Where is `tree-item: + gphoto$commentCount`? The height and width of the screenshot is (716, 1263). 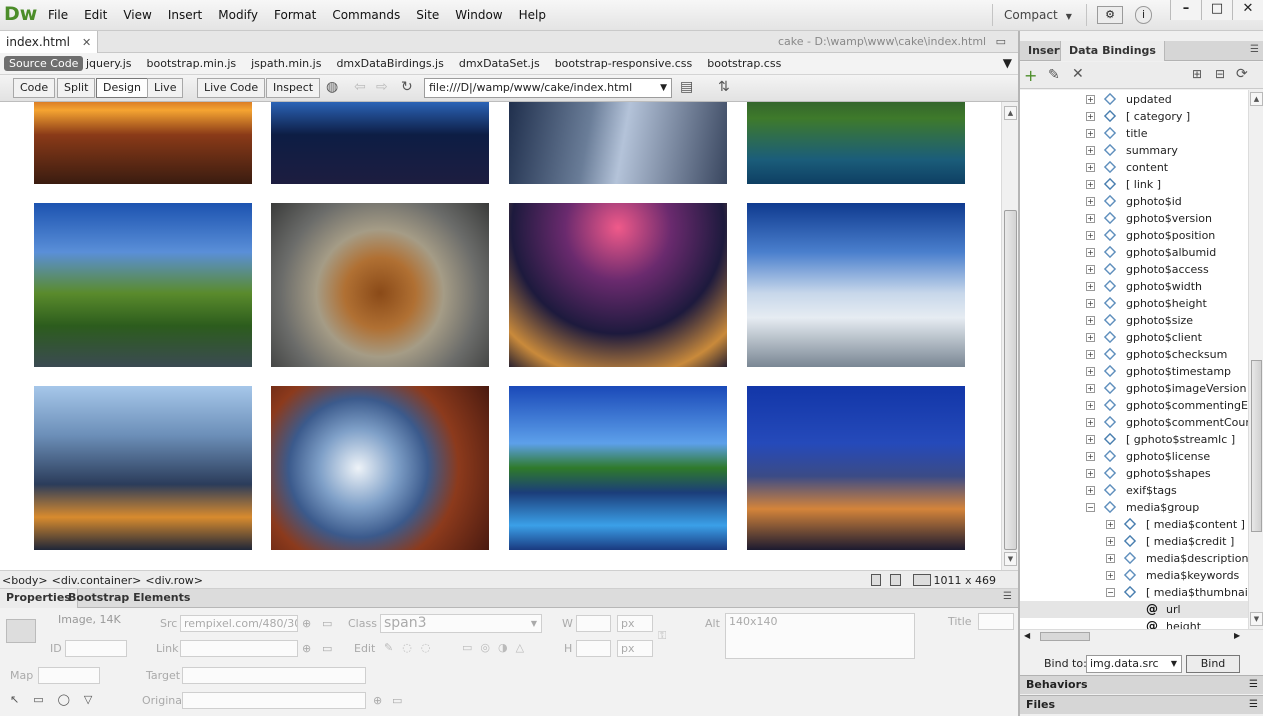 tree-item: + gphoto$commentCount is located at coordinates (1134, 422).